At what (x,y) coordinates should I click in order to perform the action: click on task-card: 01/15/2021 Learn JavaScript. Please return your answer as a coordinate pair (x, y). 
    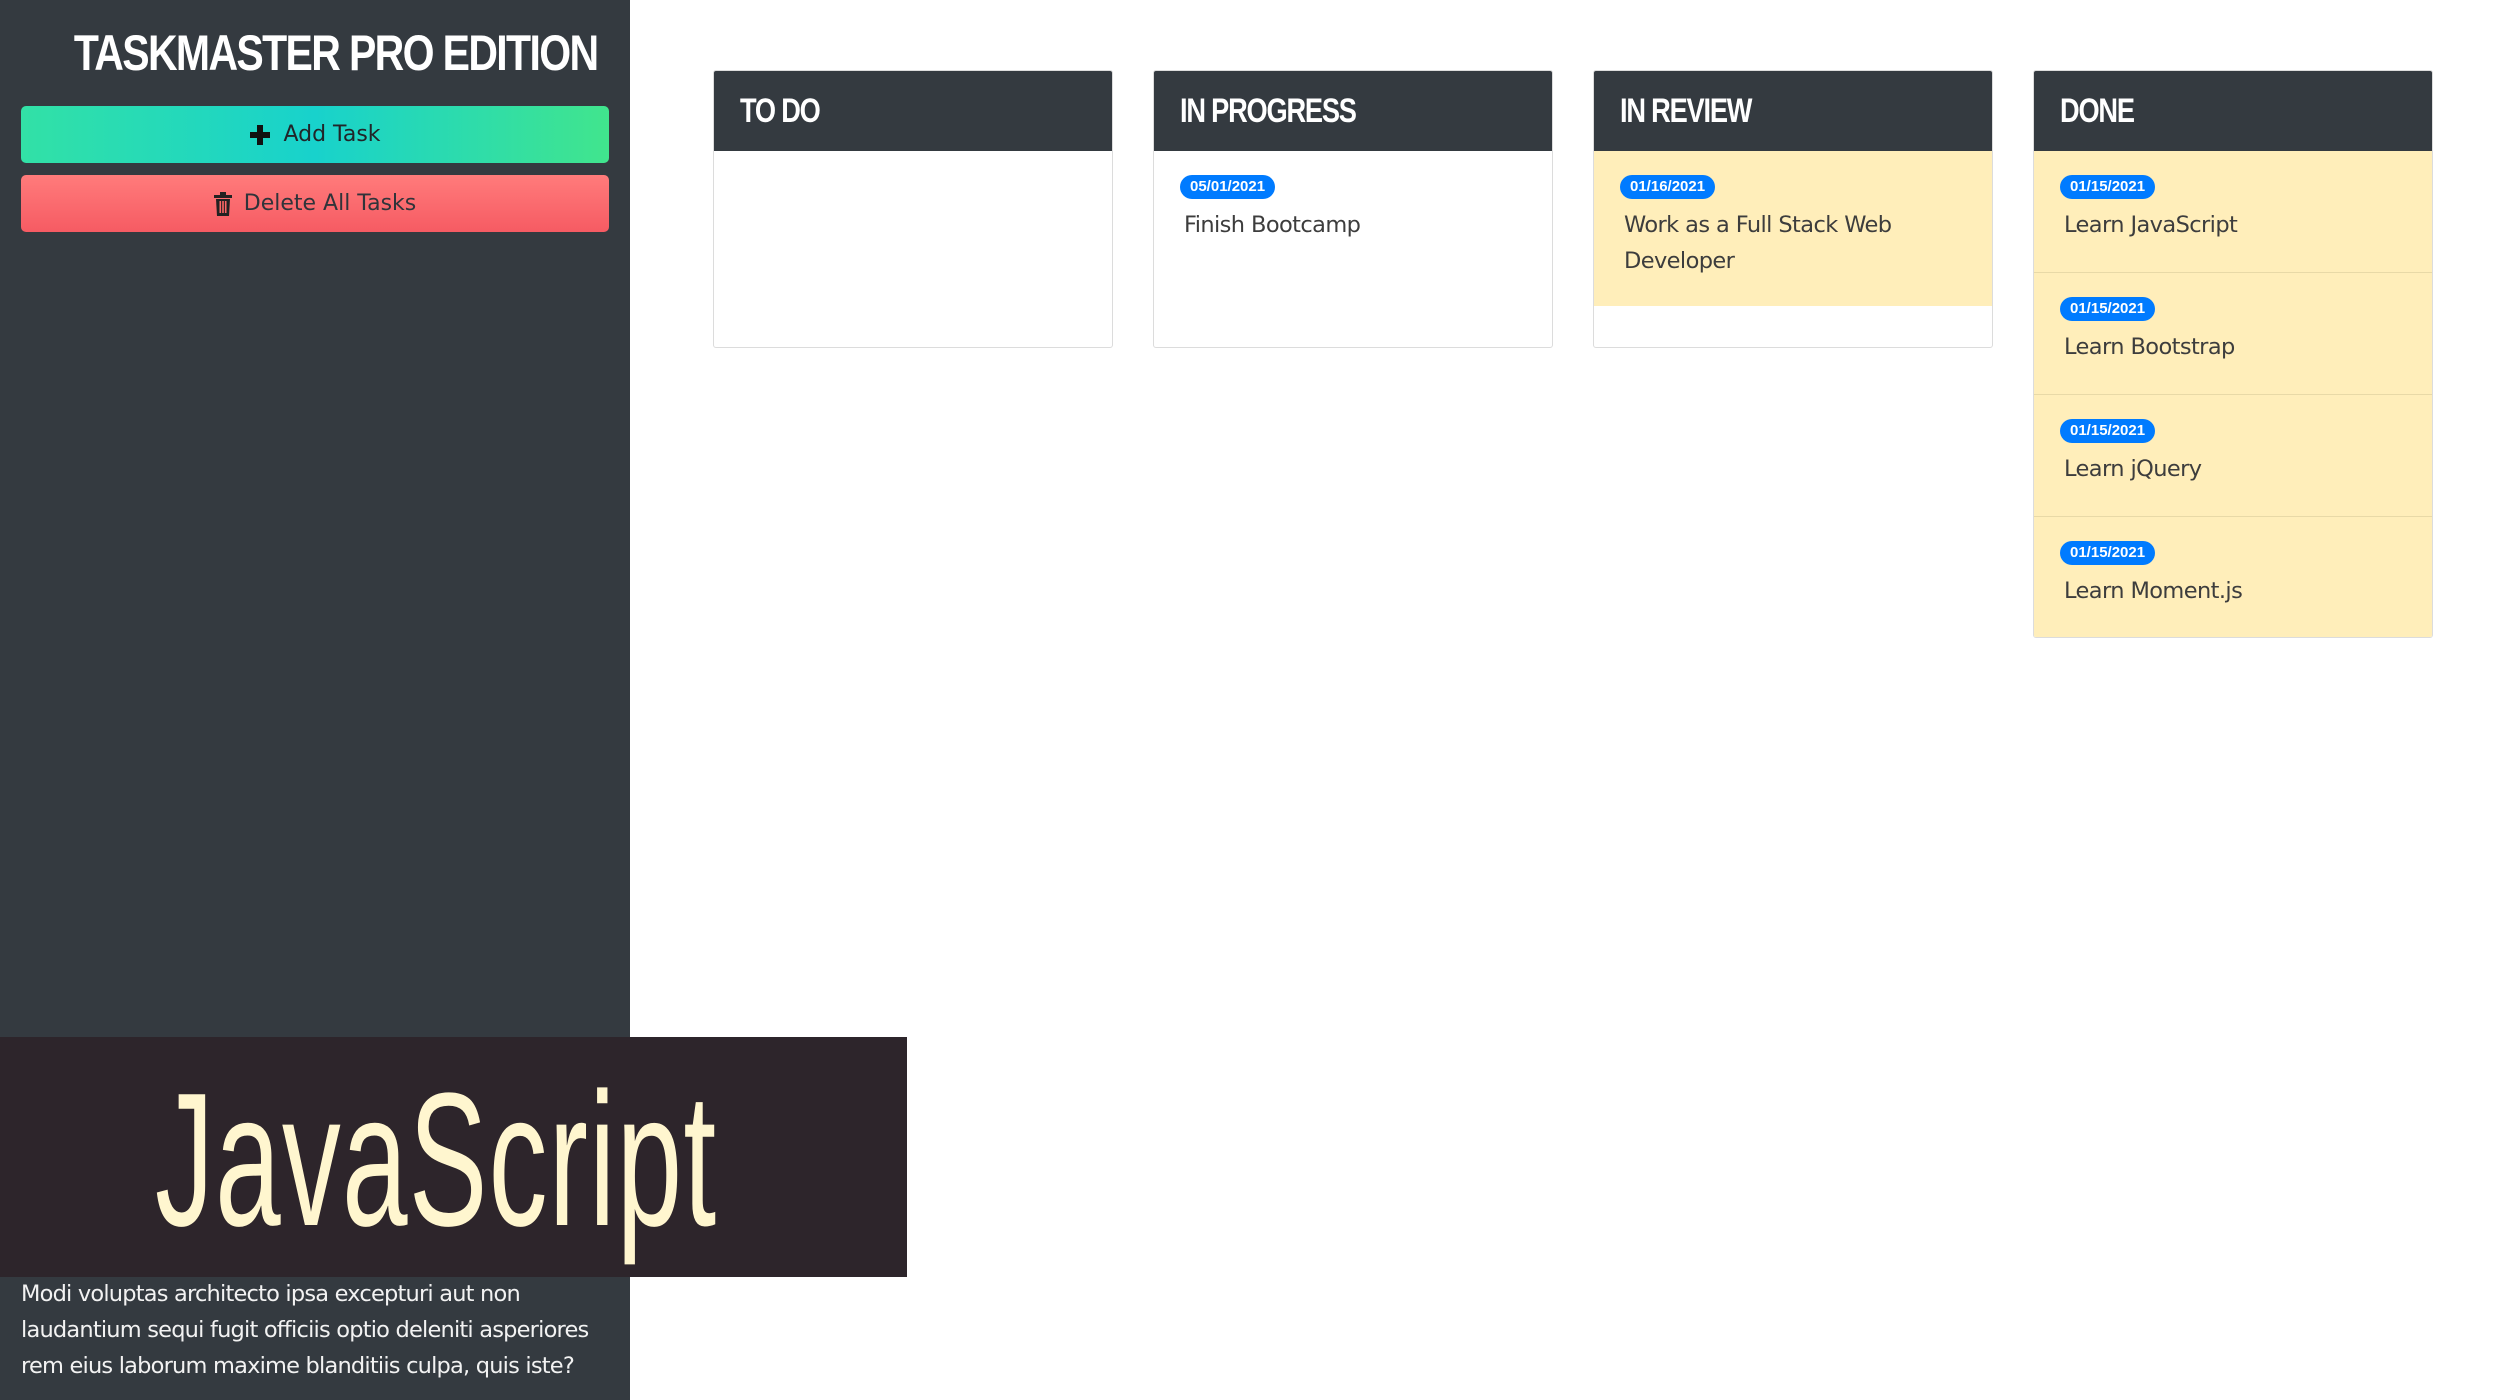
    Looking at the image, I should click on (2233, 212).